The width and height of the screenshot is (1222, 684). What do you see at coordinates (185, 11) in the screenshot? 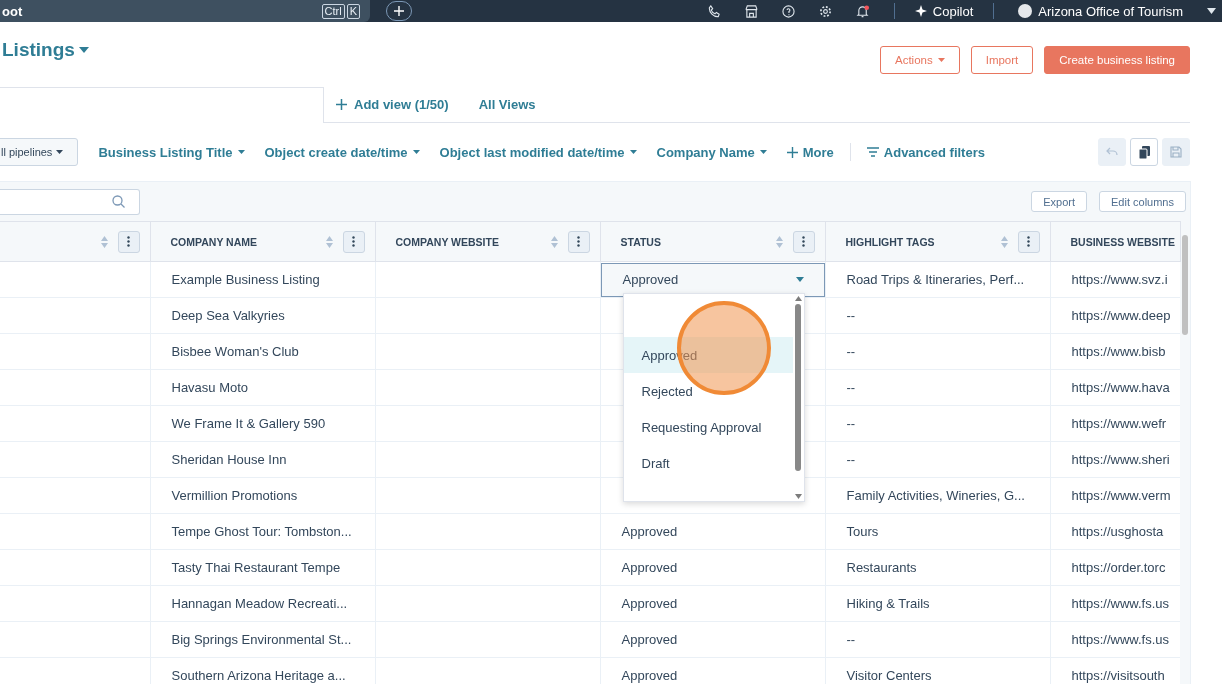
I see `search-field: oot Ctrl K` at bounding box center [185, 11].